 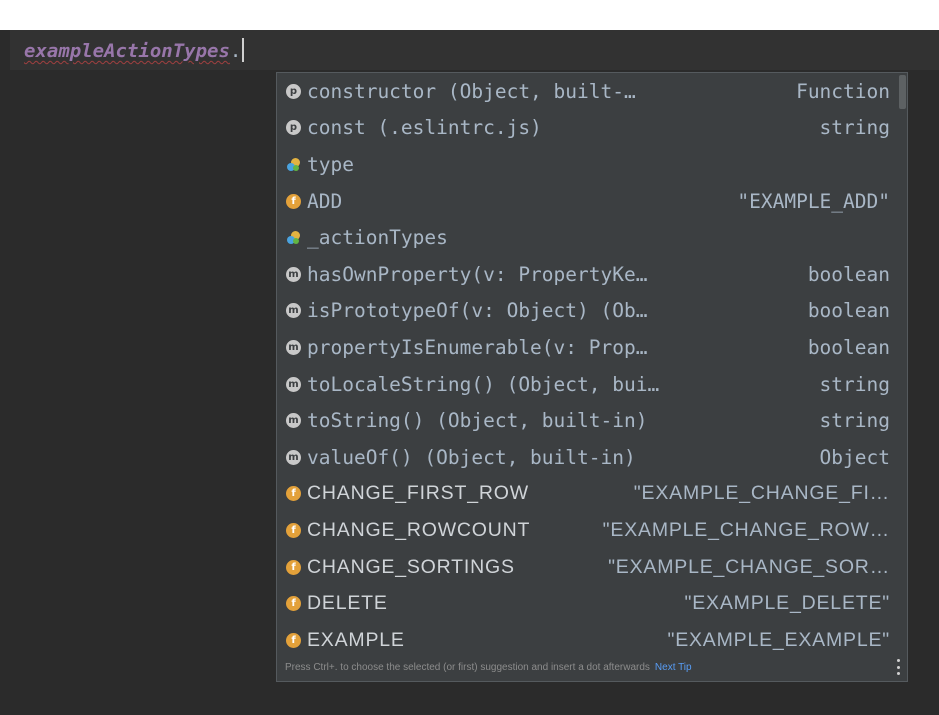 I want to click on completion-item: m hasOwnProperty(v: PropertyKe… boolean, so click(x=588, y=274).